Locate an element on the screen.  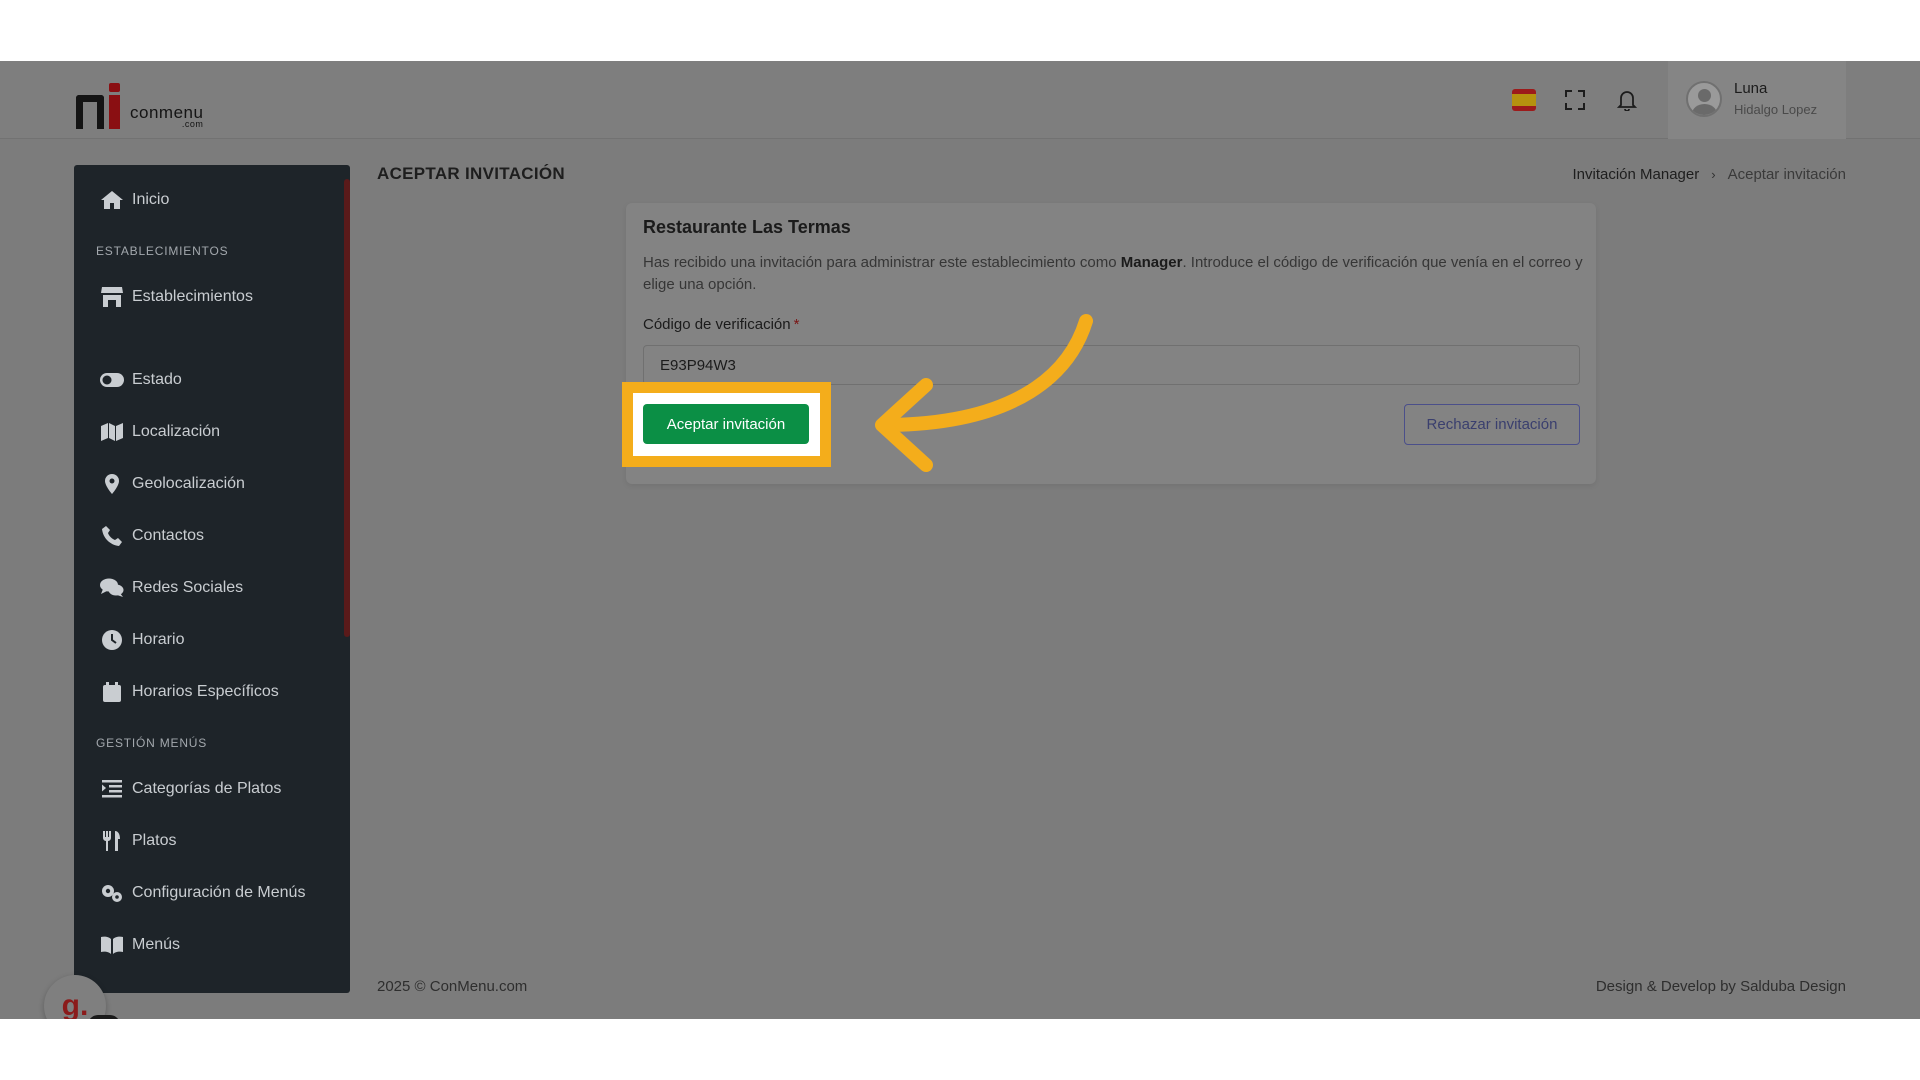
sidebar-scrollbar is located at coordinates (347, 408).